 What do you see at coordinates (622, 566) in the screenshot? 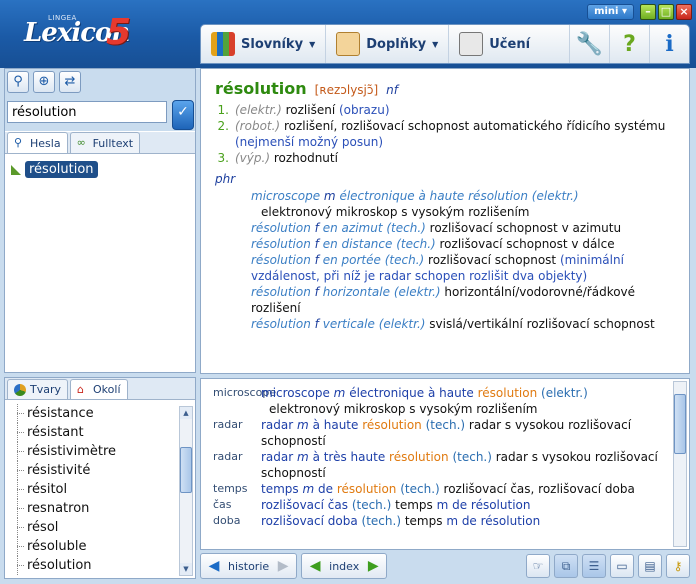
I see `page-icon: ▭` at bounding box center [622, 566].